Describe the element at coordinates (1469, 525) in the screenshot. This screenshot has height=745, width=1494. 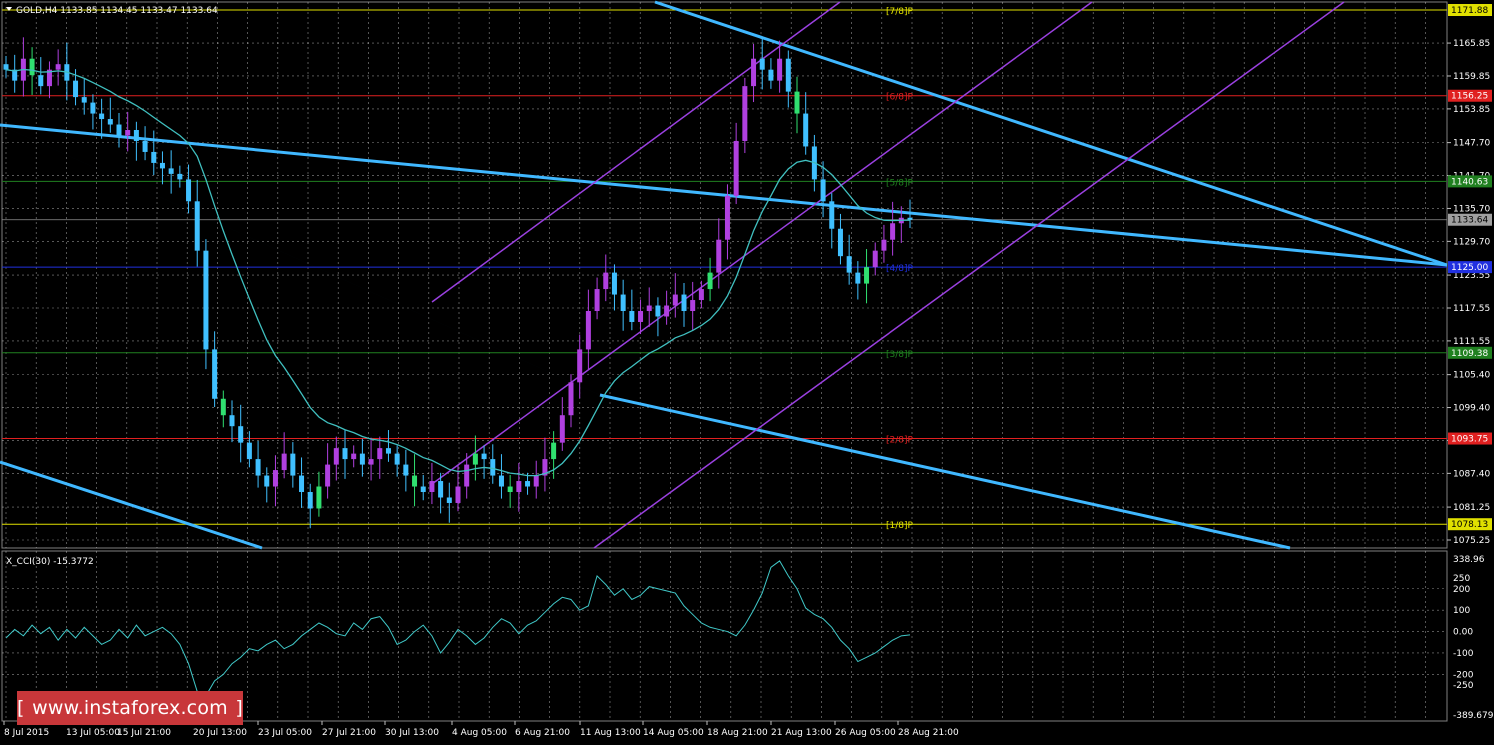
I see `price-label-text: 1078.13` at that location.